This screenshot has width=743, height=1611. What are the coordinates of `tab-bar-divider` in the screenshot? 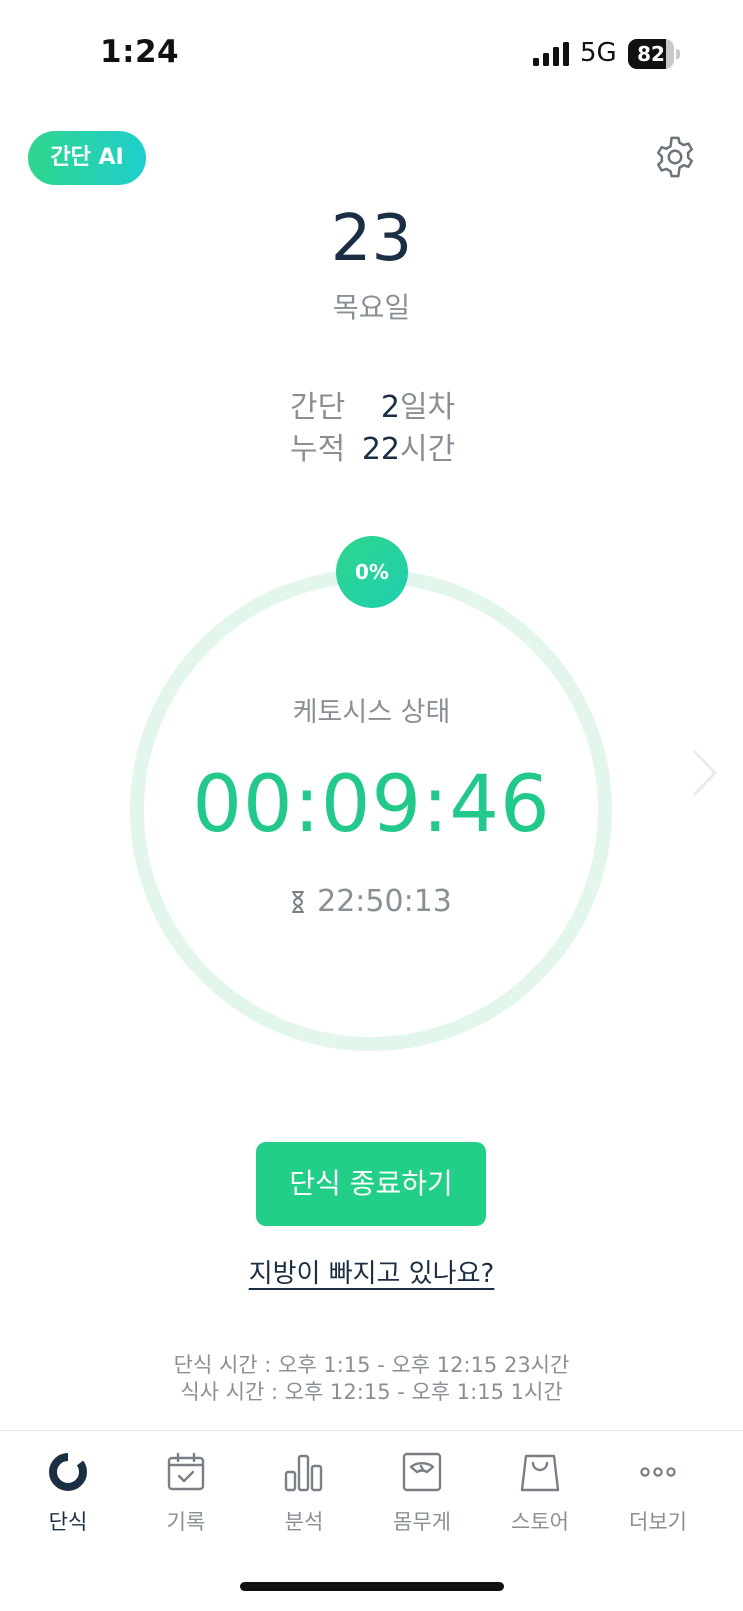 It's located at (371, 1430).